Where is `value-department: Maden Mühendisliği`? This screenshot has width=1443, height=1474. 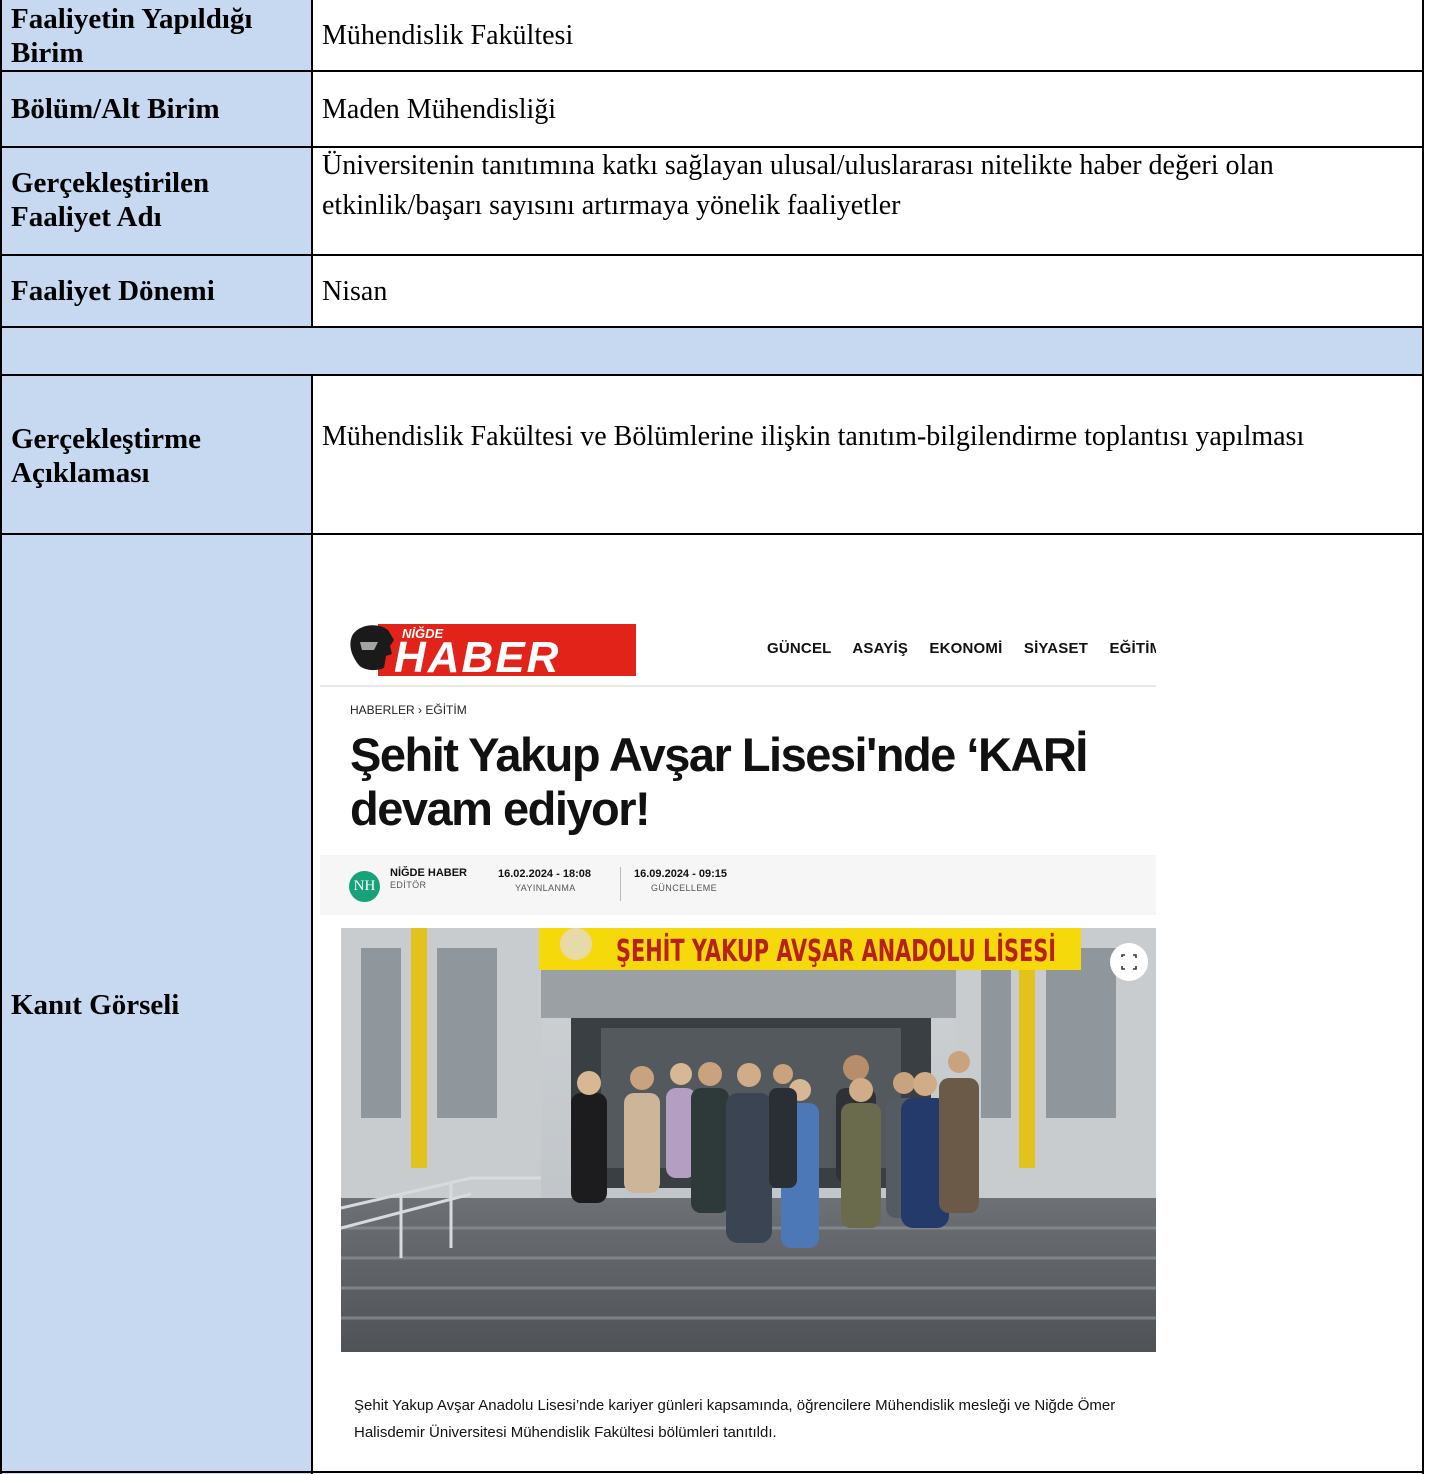 value-department: Maden Mühendisliği is located at coordinates (439, 109).